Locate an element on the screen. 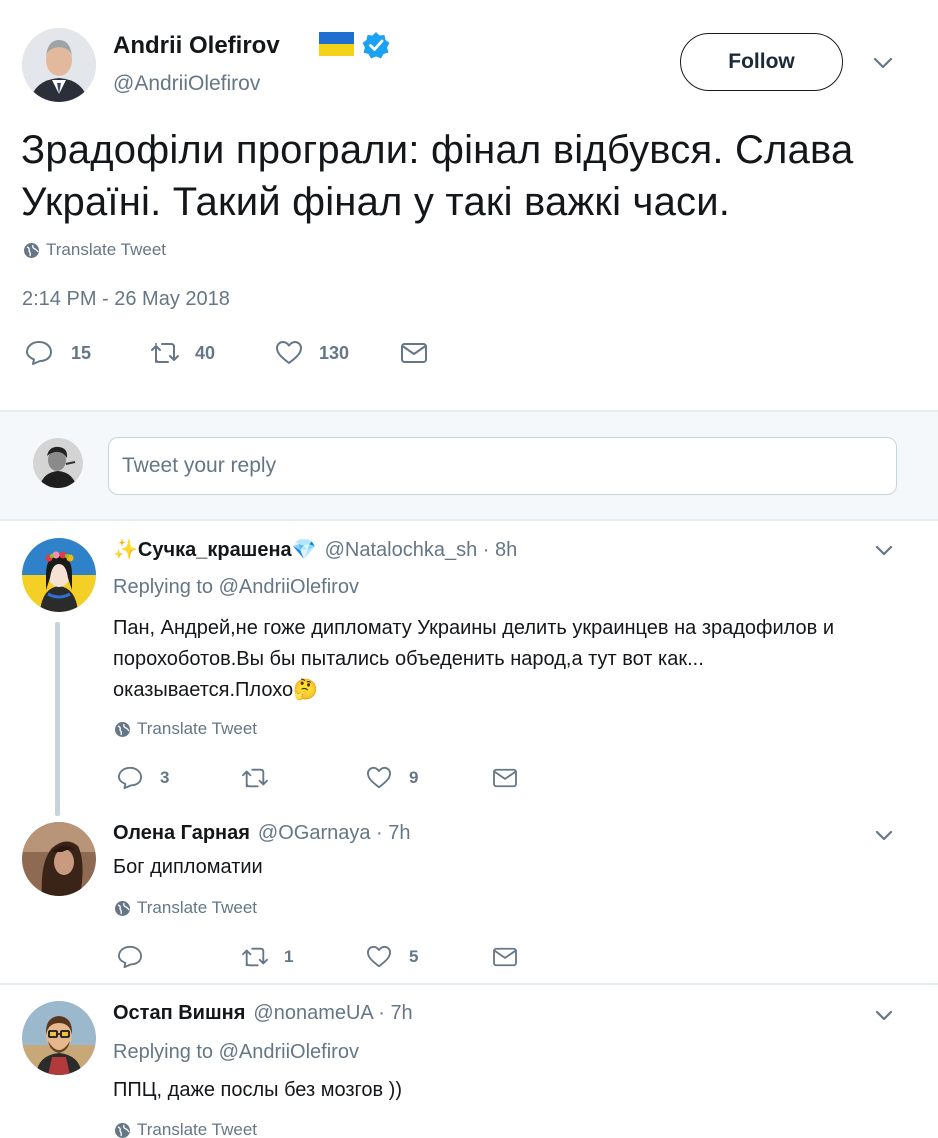 This screenshot has height=1138, width=938. translate-tweet-link: Translate Tweet is located at coordinates (94, 250).